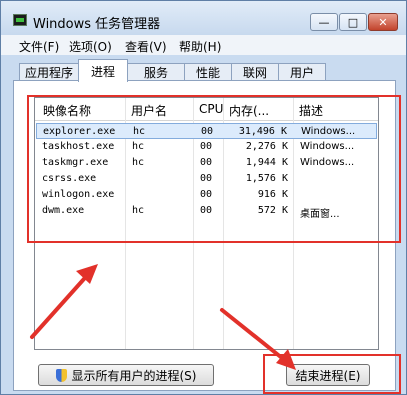  I want to click on process-mem-cell: 31,496 K, so click(262, 131).